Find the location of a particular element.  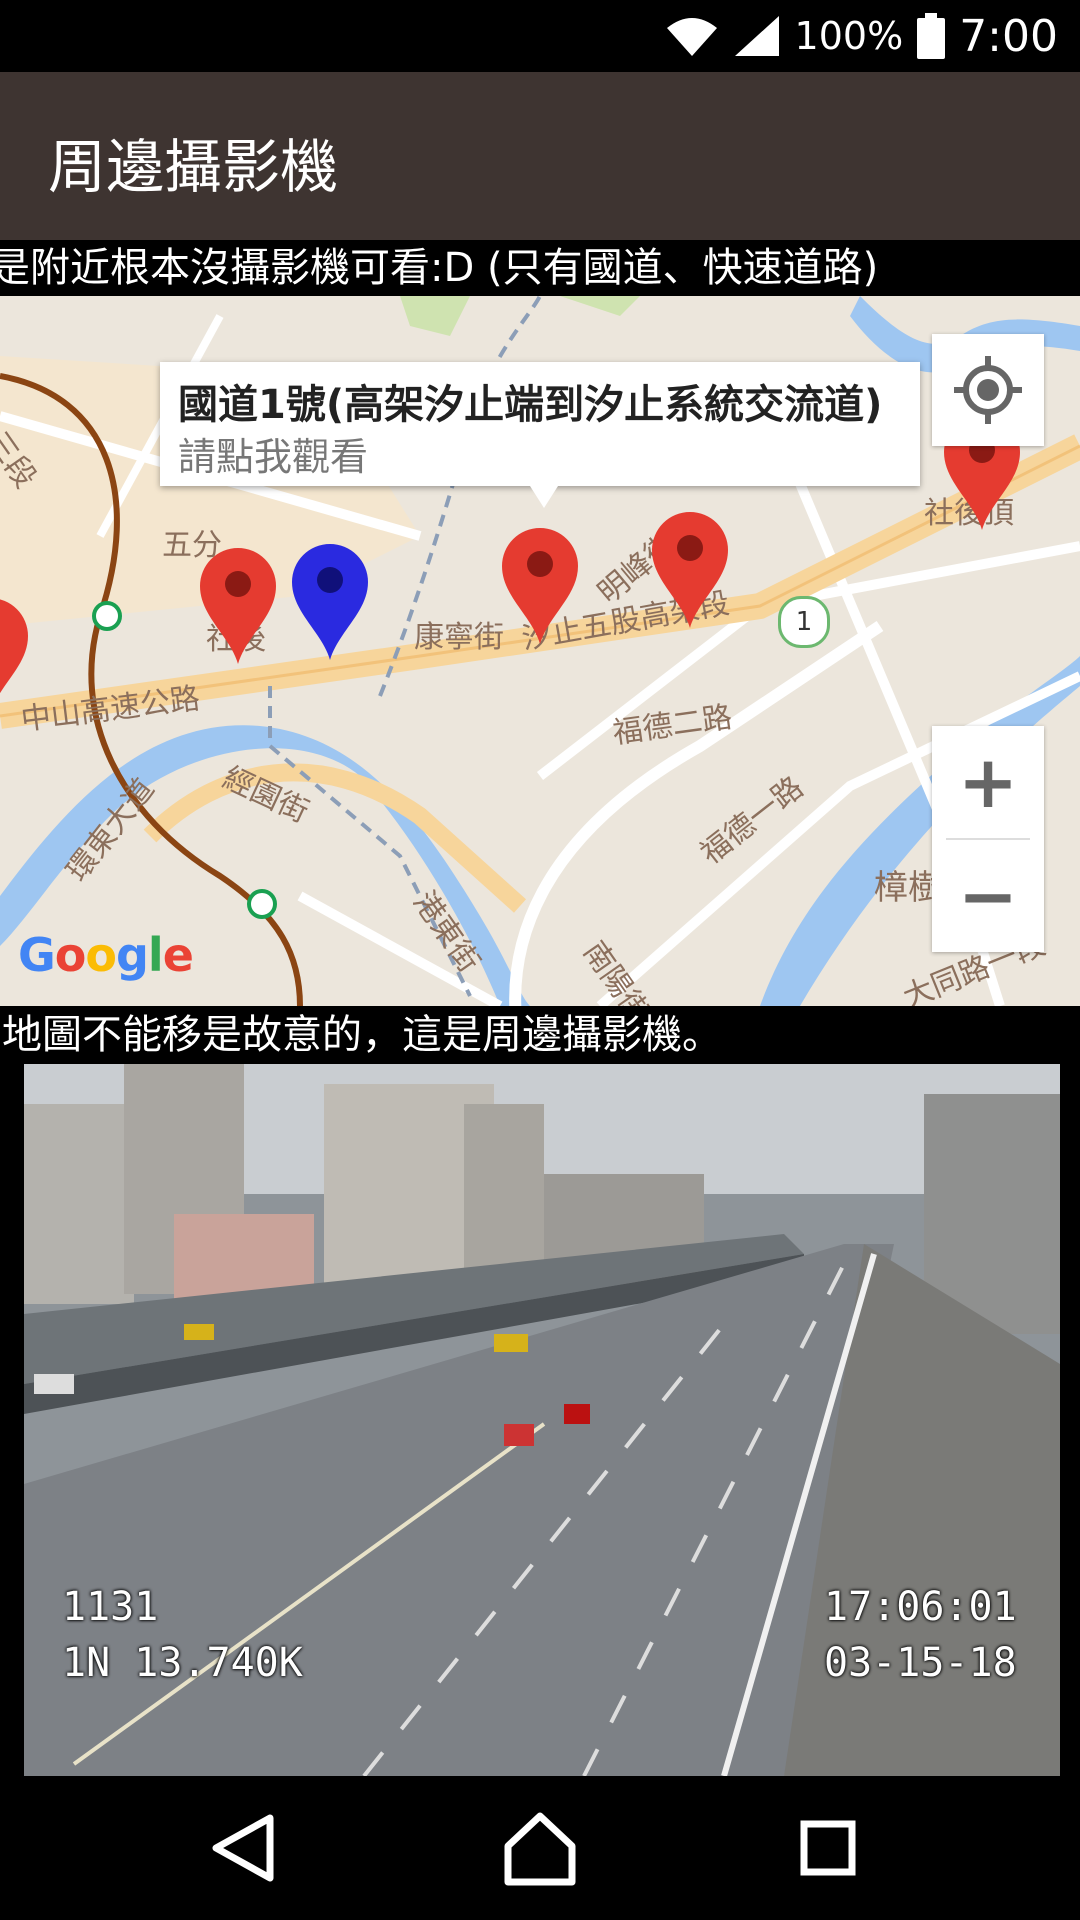

map-caption: 地圖不能移是故意的，這是周邊攝影機。 is located at coordinates (540, 1035).